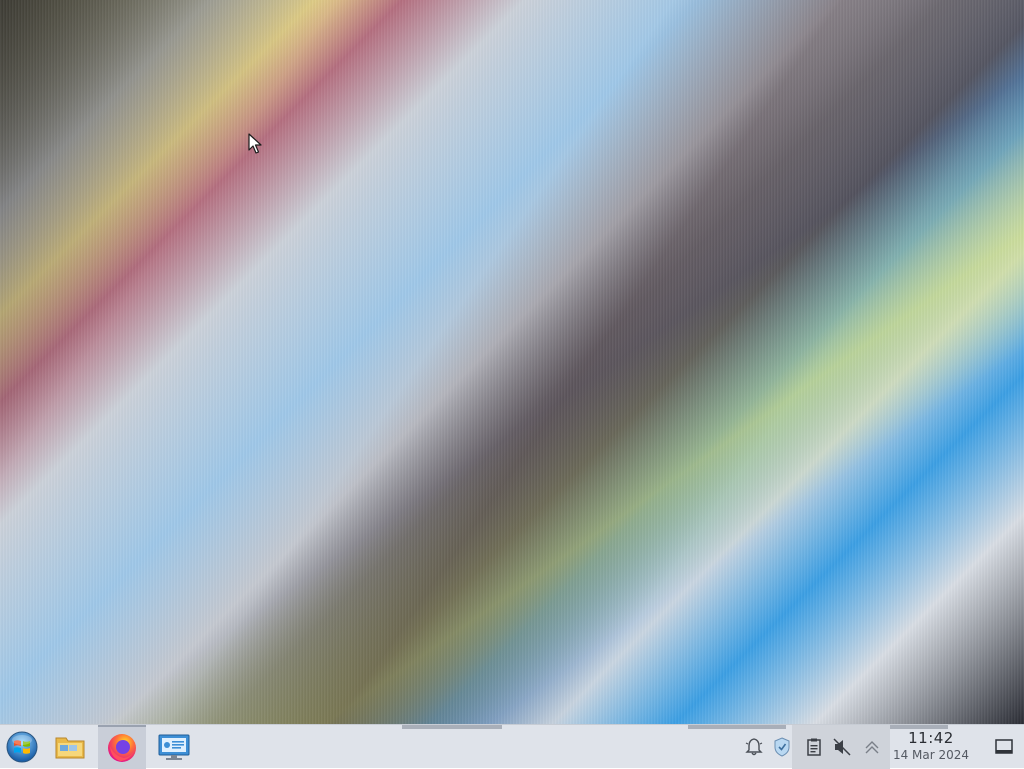 The image size is (1024, 769). I want to click on notification-bell-icon, so click(754, 747).